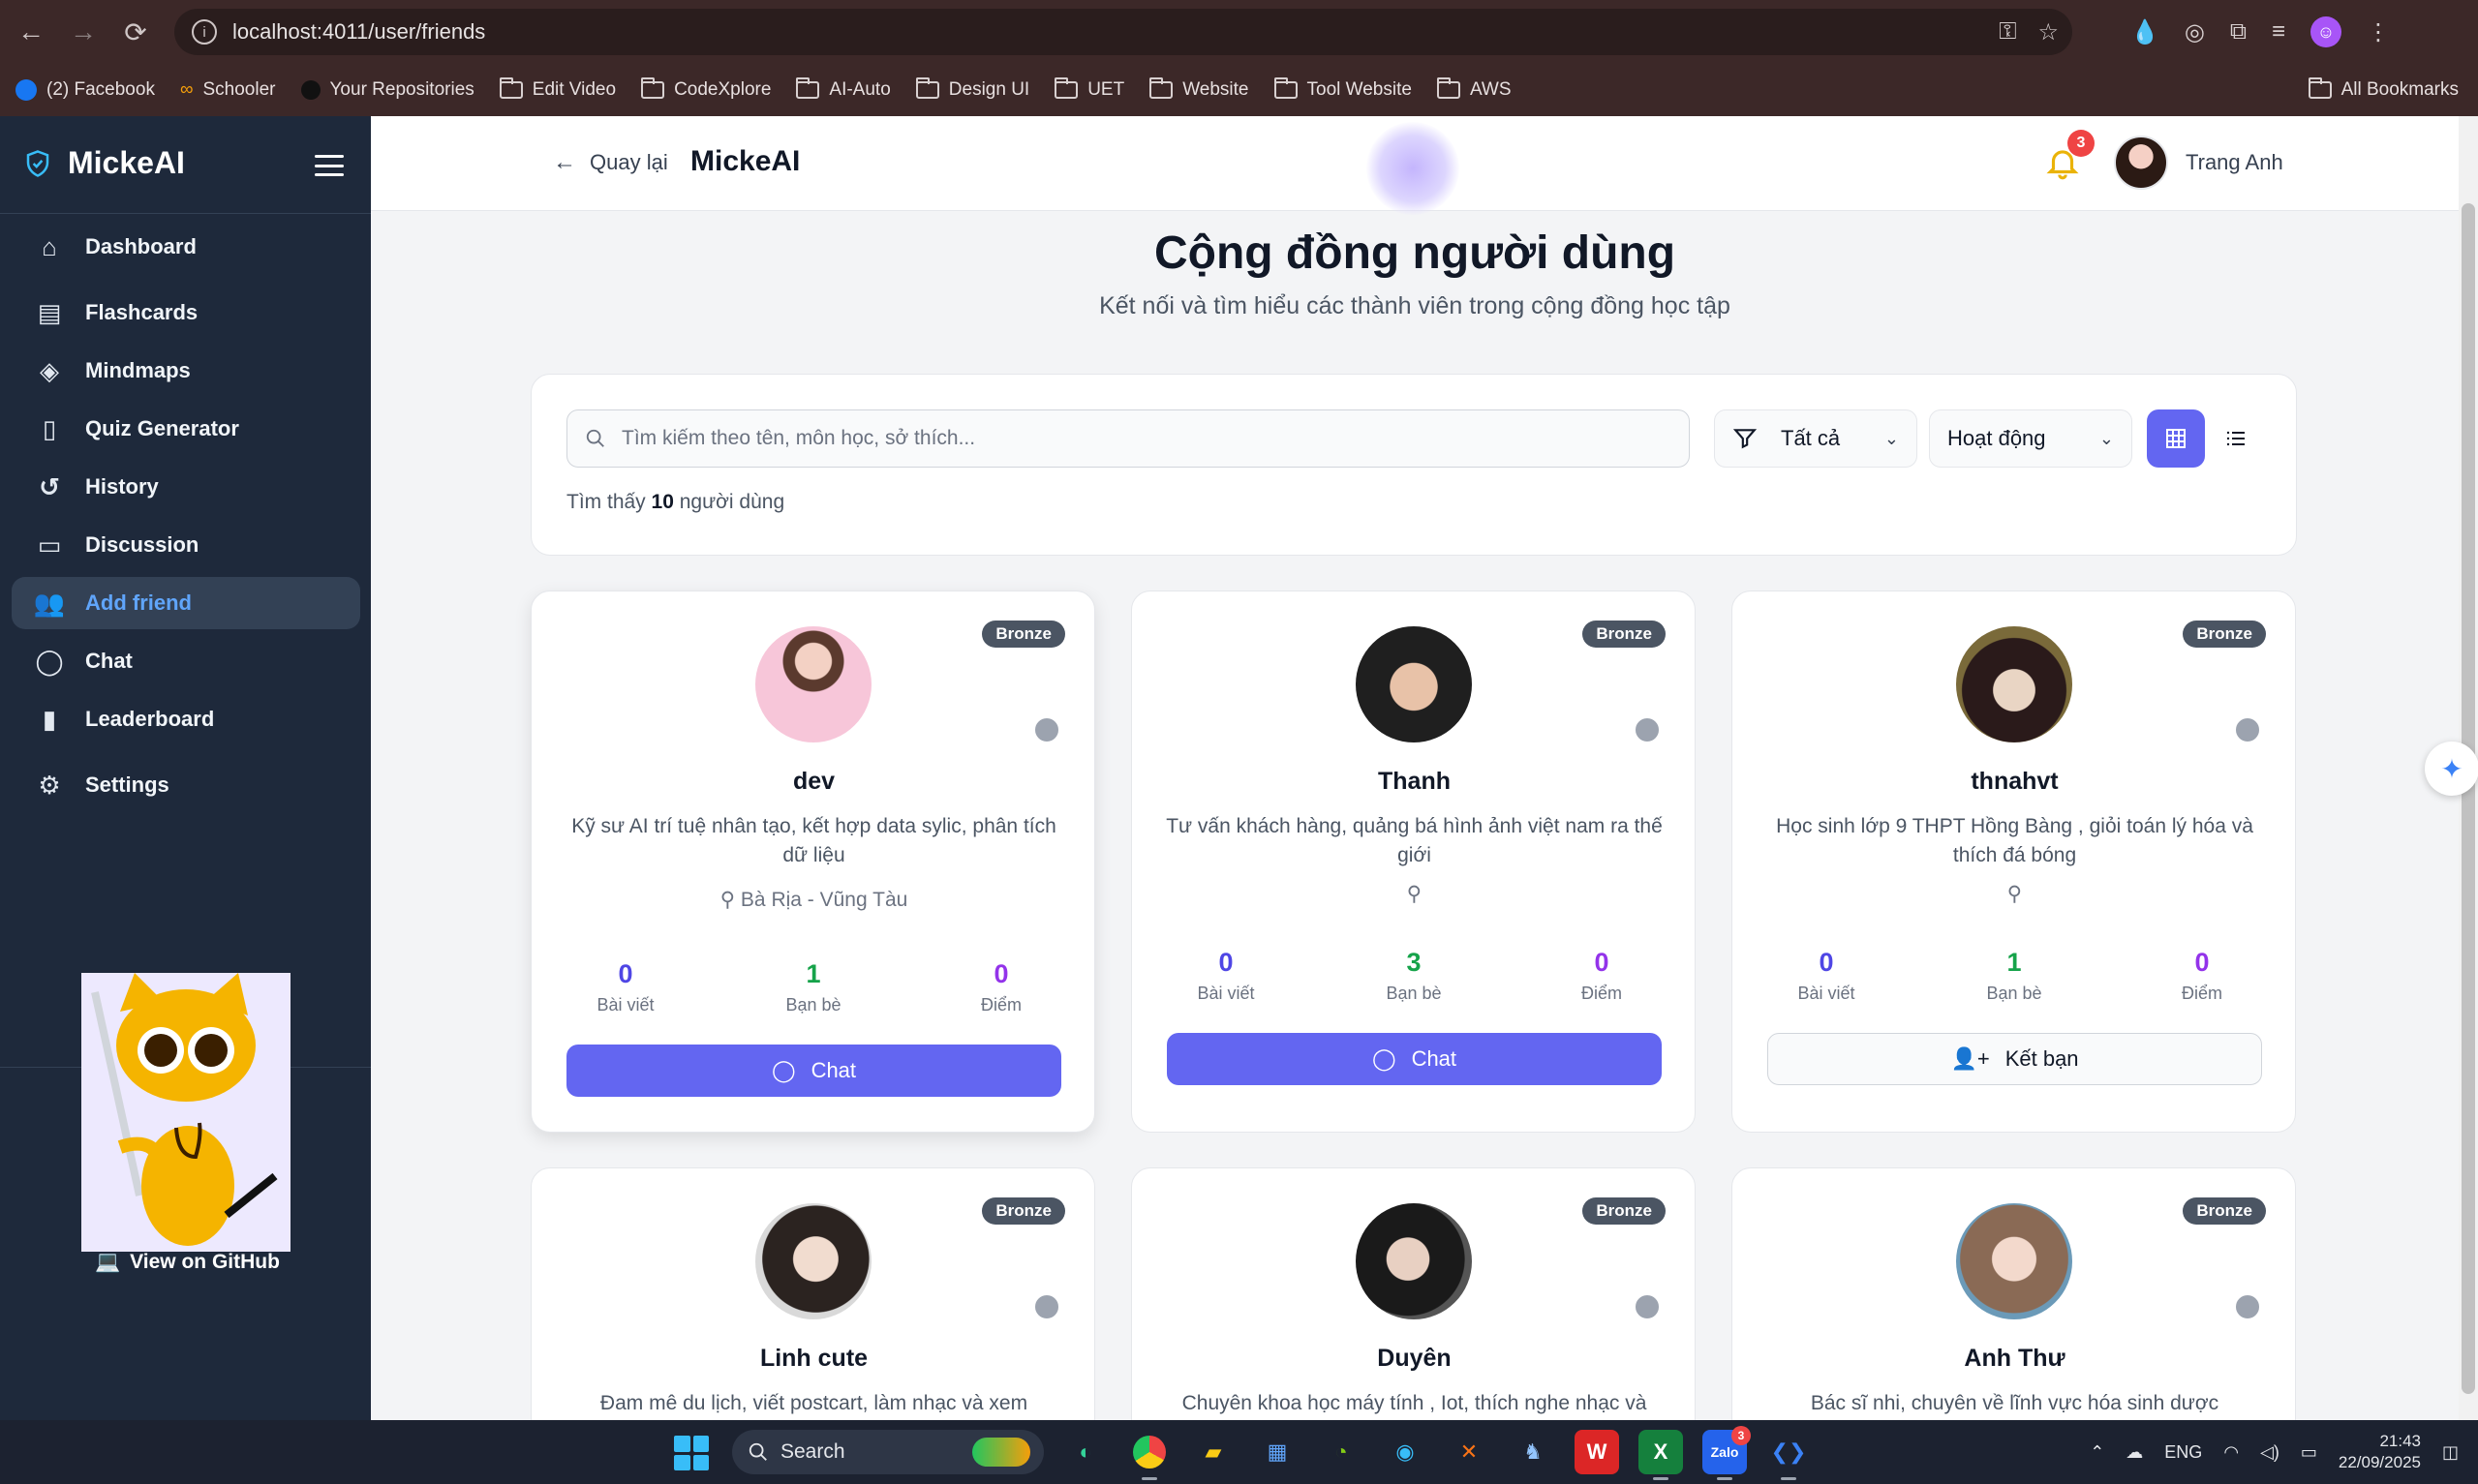  Describe the element at coordinates (2269, 1452) in the screenshot. I see `volume-icon: ◁)` at that location.